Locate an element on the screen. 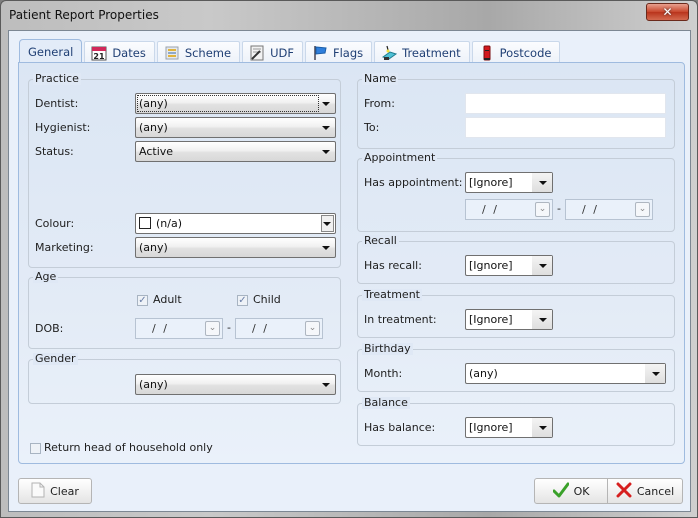 The height and width of the screenshot is (518, 698). tab-dates: 21 Dates is located at coordinates (119, 52).